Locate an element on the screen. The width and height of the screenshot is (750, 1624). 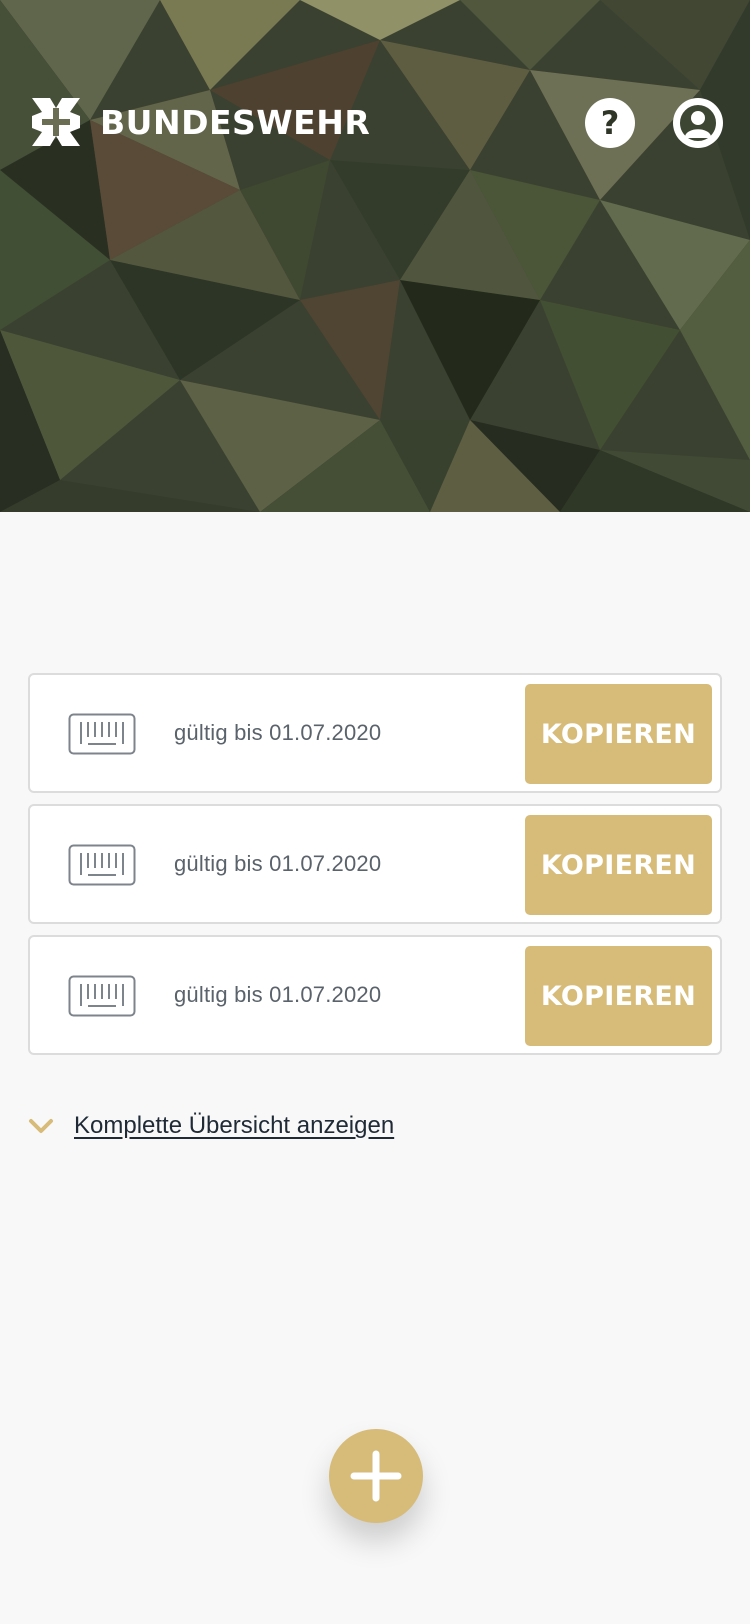
brand-name: BUNDESWEHR is located at coordinates (235, 122).